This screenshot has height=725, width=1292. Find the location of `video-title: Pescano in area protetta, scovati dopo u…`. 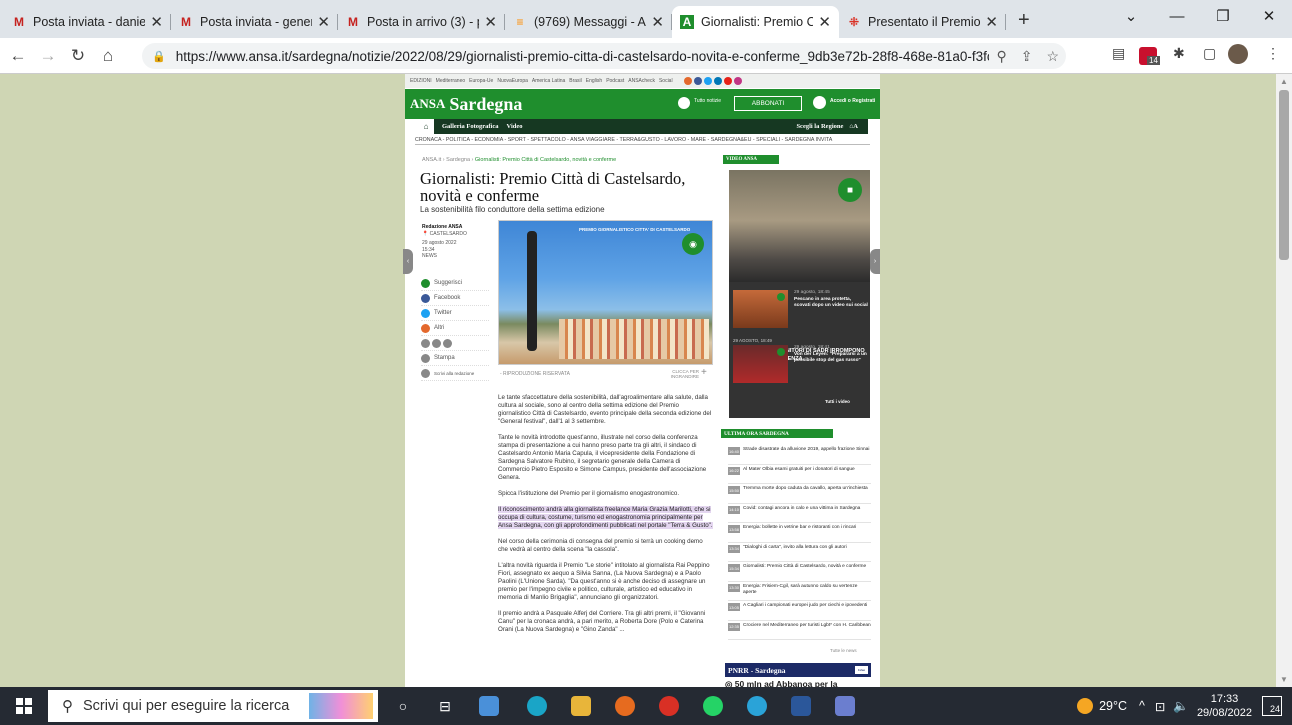

video-title: Pescano in area protetta, scovati dopo u… is located at coordinates (831, 303).